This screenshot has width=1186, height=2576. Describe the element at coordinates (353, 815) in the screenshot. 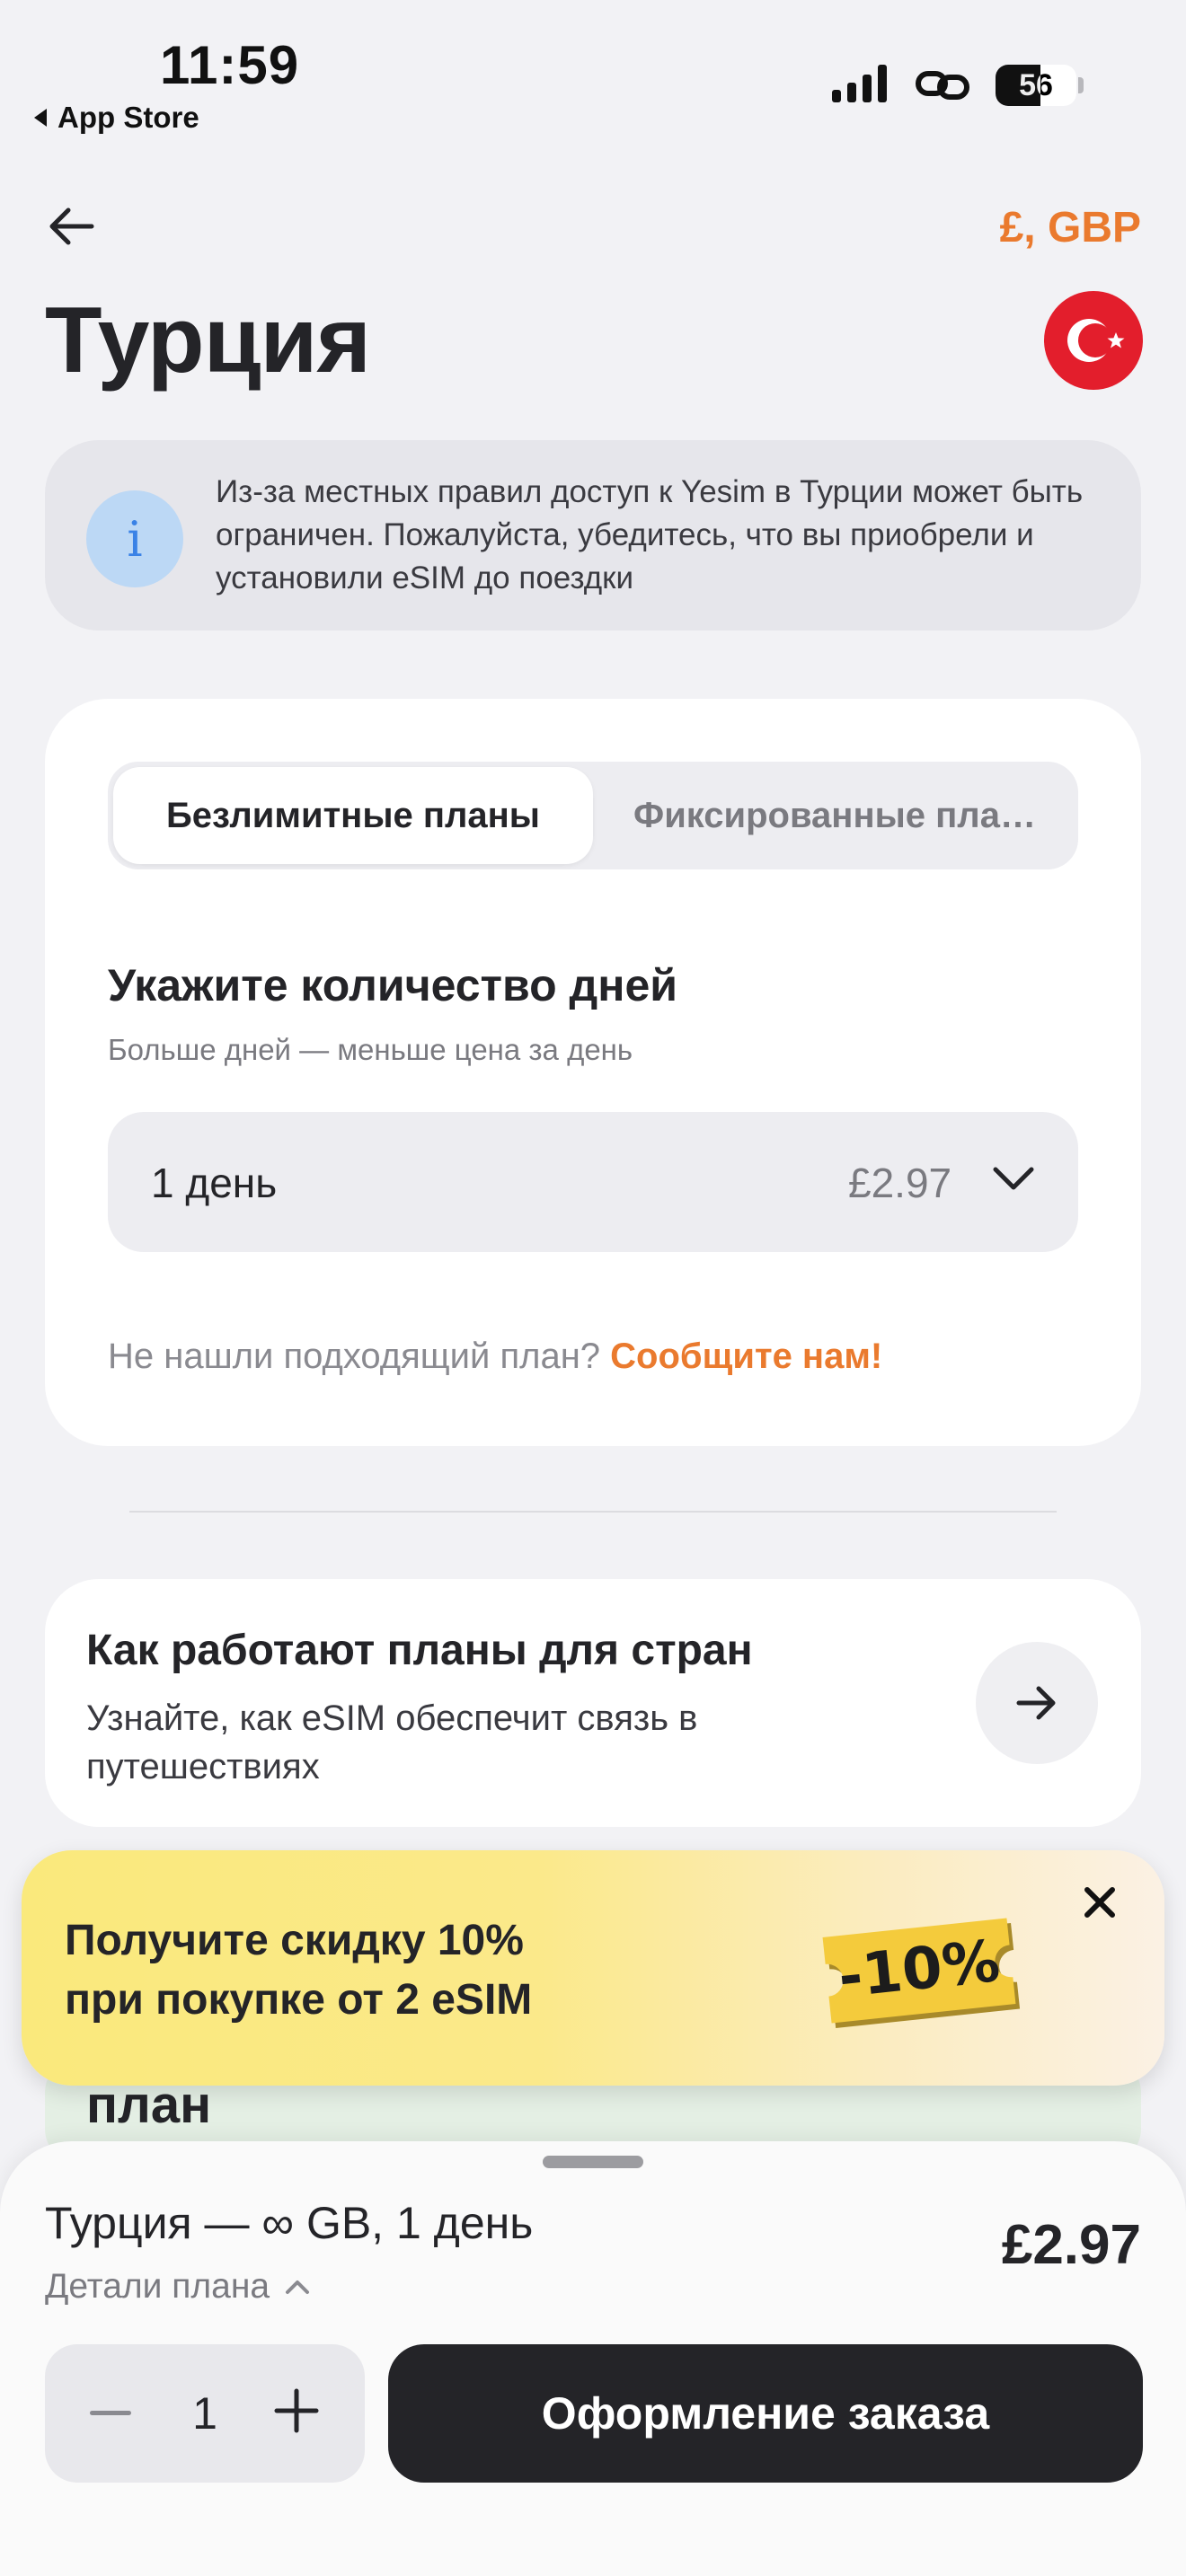

I see `tab-unlimited-plans: Безлимитные планы` at that location.